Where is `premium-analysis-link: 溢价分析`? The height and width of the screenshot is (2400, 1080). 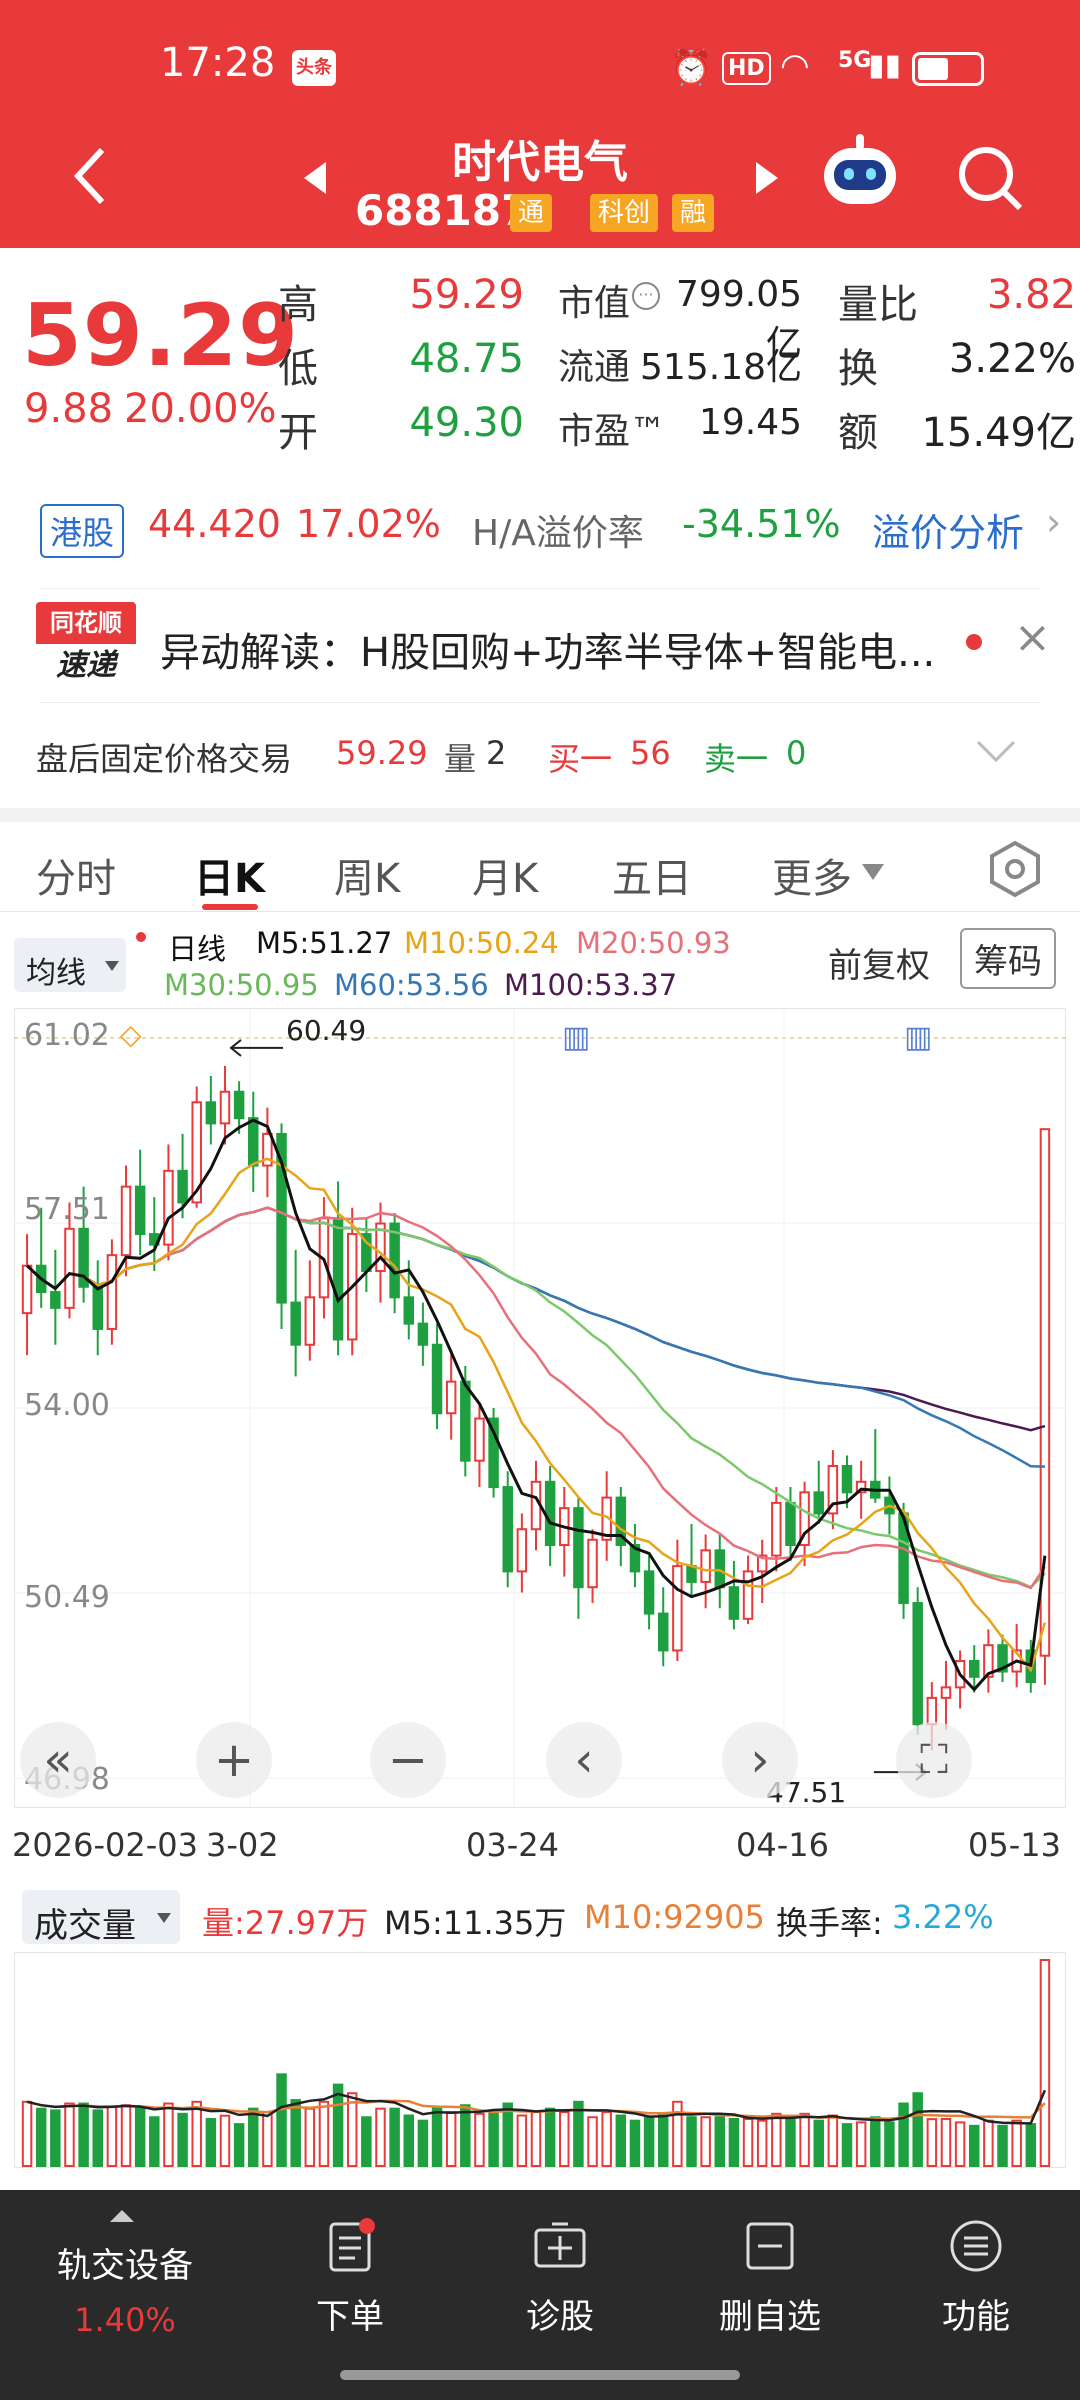
premium-analysis-link: 溢价分析 is located at coordinates (948, 529).